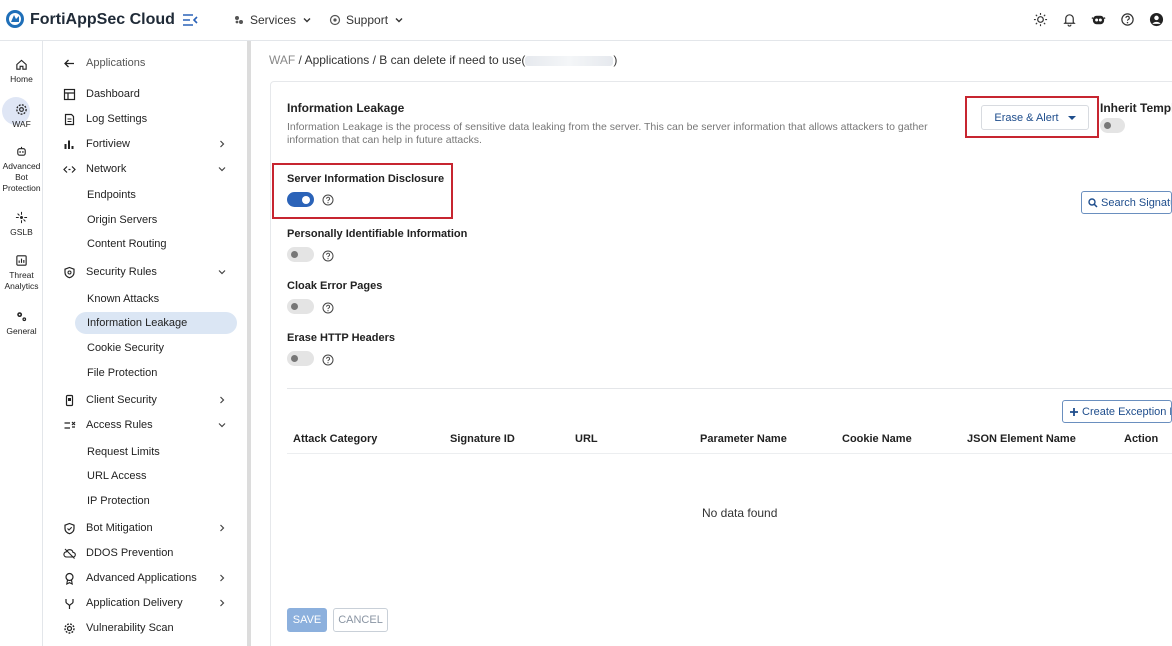  Describe the element at coordinates (1141, 439) in the screenshot. I see `column-header-action: Action` at that location.